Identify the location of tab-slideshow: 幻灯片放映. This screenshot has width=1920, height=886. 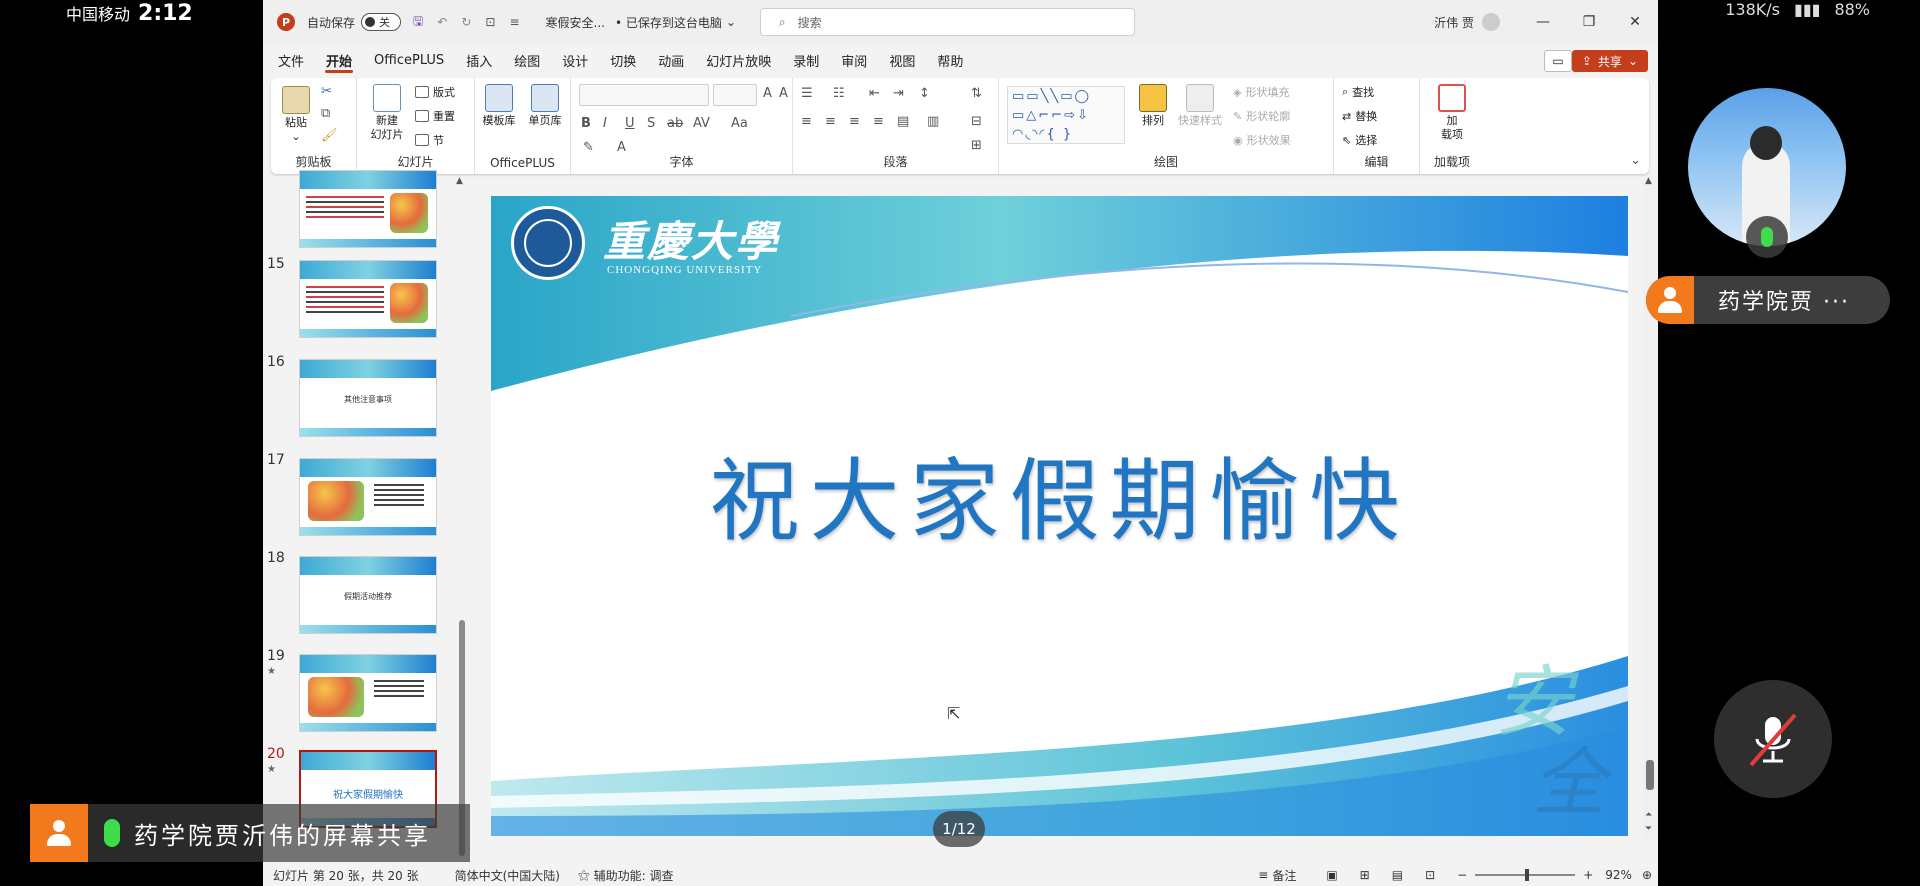
(738, 60).